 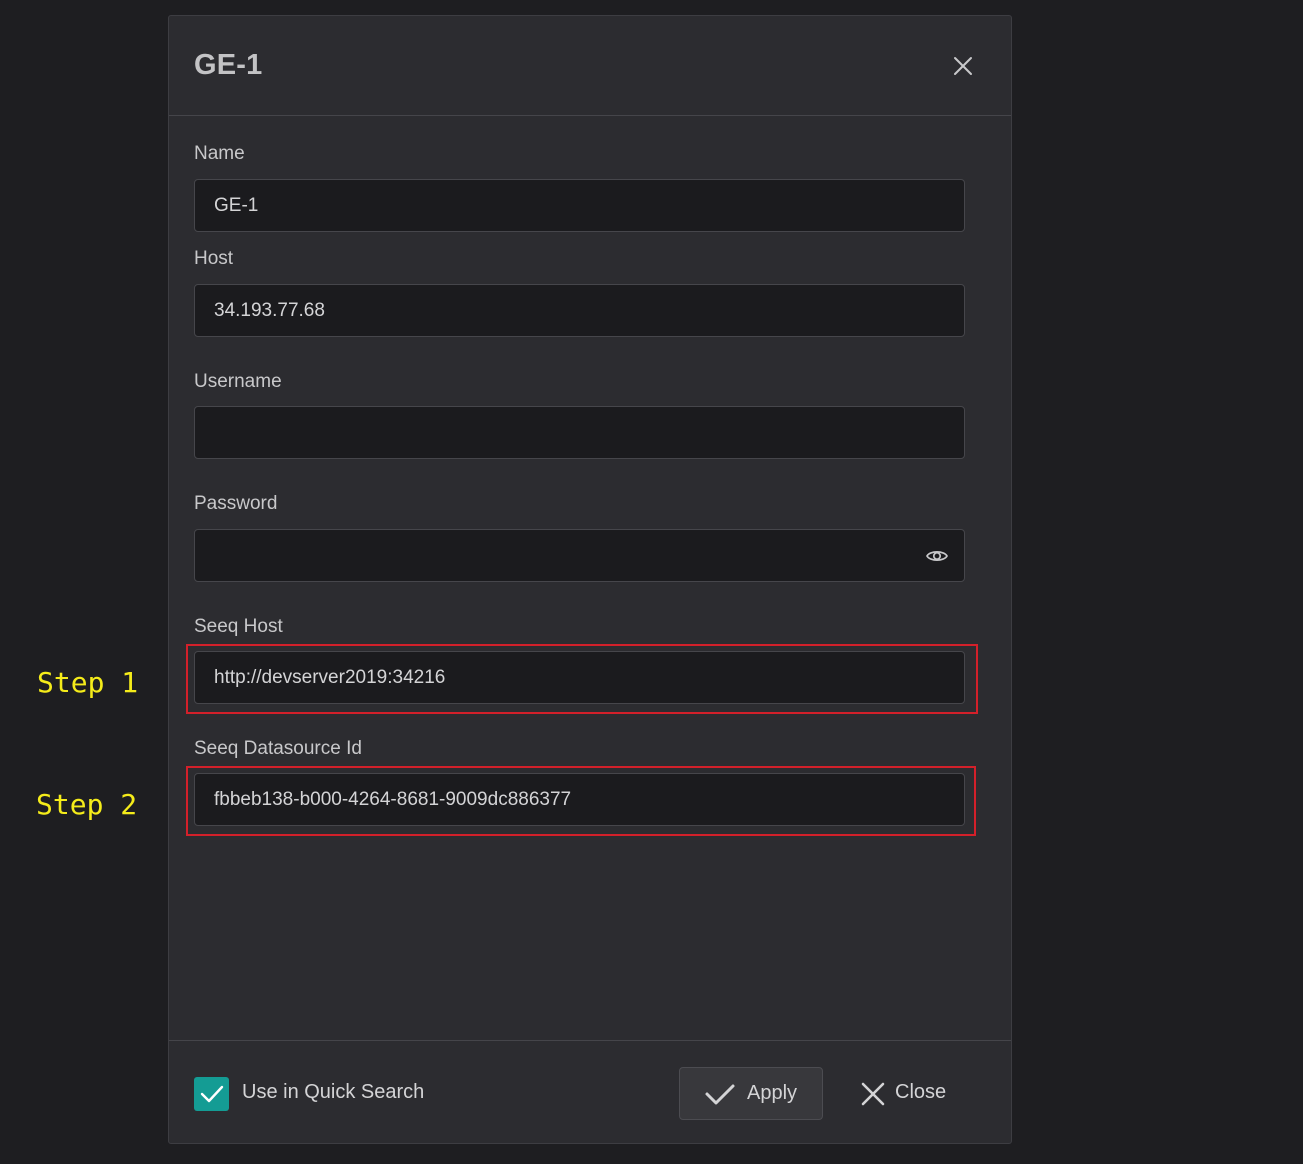 I want to click on username-input, so click(x=579, y=432).